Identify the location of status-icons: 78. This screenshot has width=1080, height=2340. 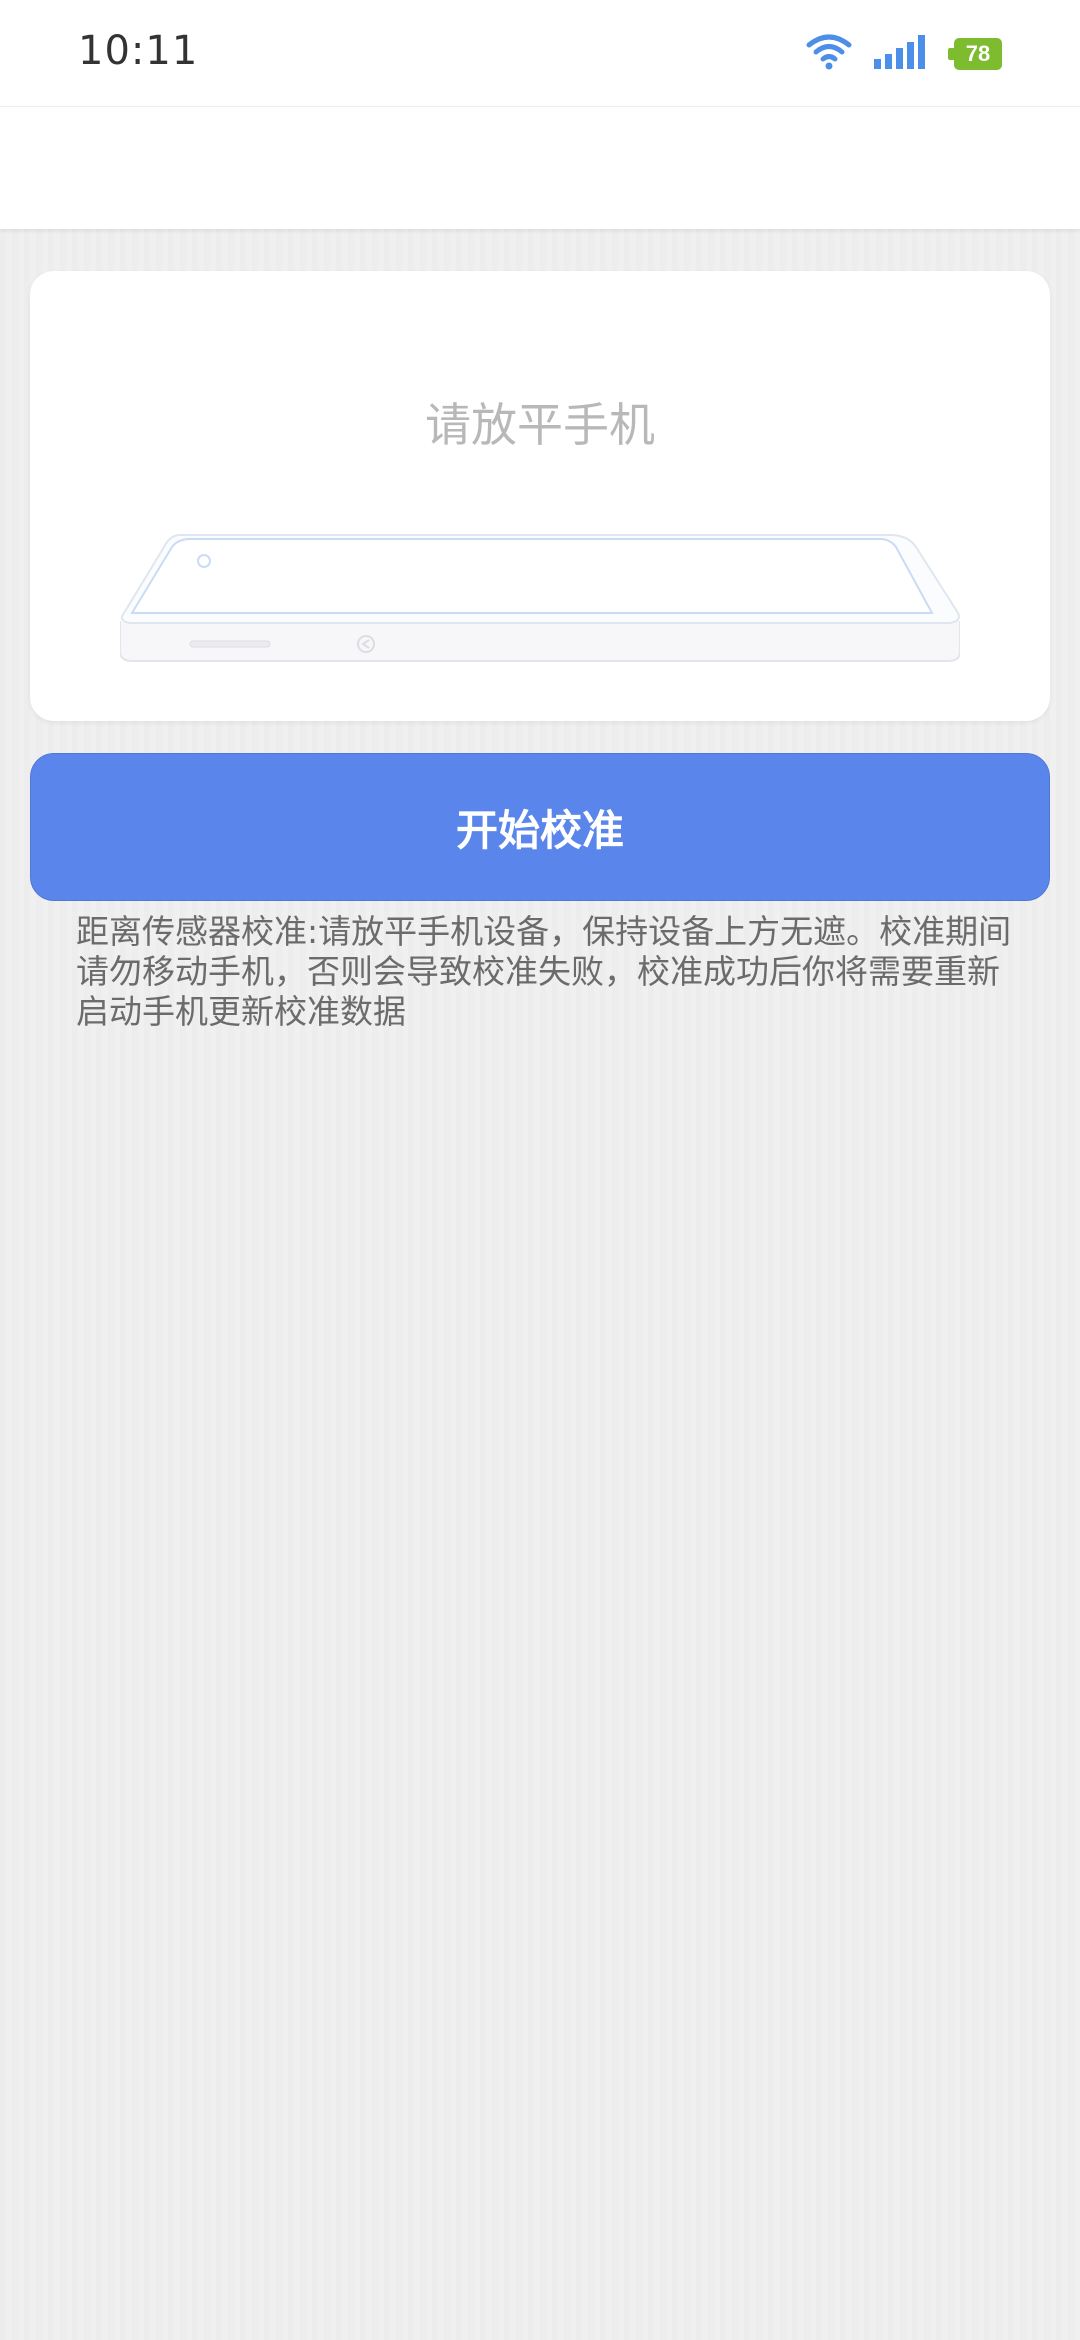
(904, 54).